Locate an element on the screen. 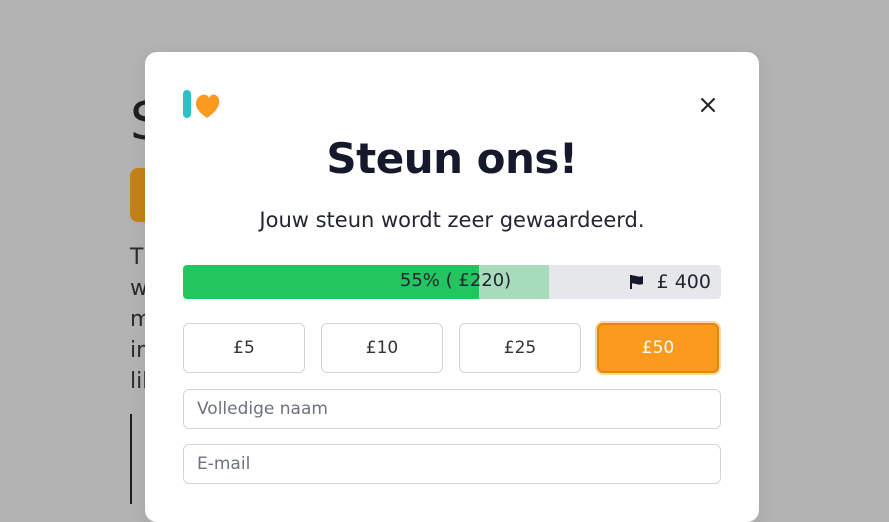 The height and width of the screenshot is (522, 889). goal-progress-bar: 55% ( £220) £ 400 is located at coordinates (452, 282).